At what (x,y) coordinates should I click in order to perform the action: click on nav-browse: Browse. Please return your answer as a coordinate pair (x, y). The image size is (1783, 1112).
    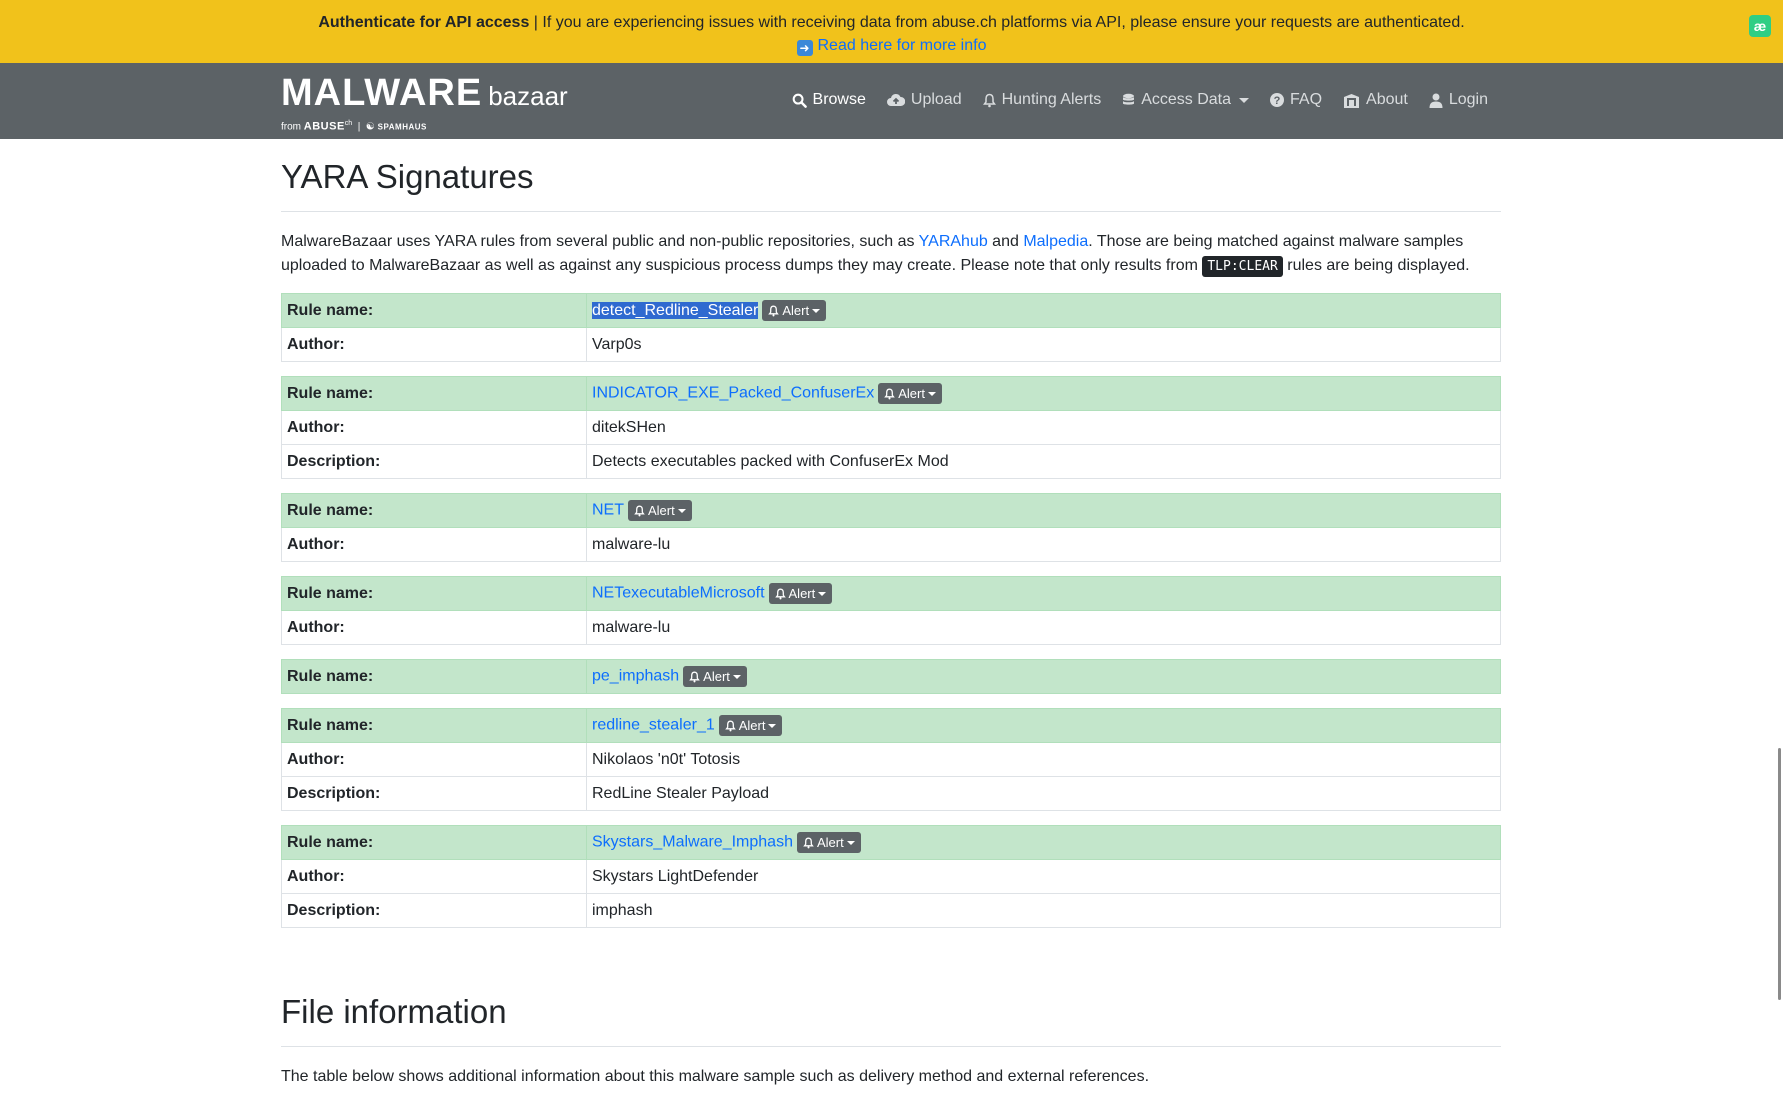
    Looking at the image, I should click on (829, 100).